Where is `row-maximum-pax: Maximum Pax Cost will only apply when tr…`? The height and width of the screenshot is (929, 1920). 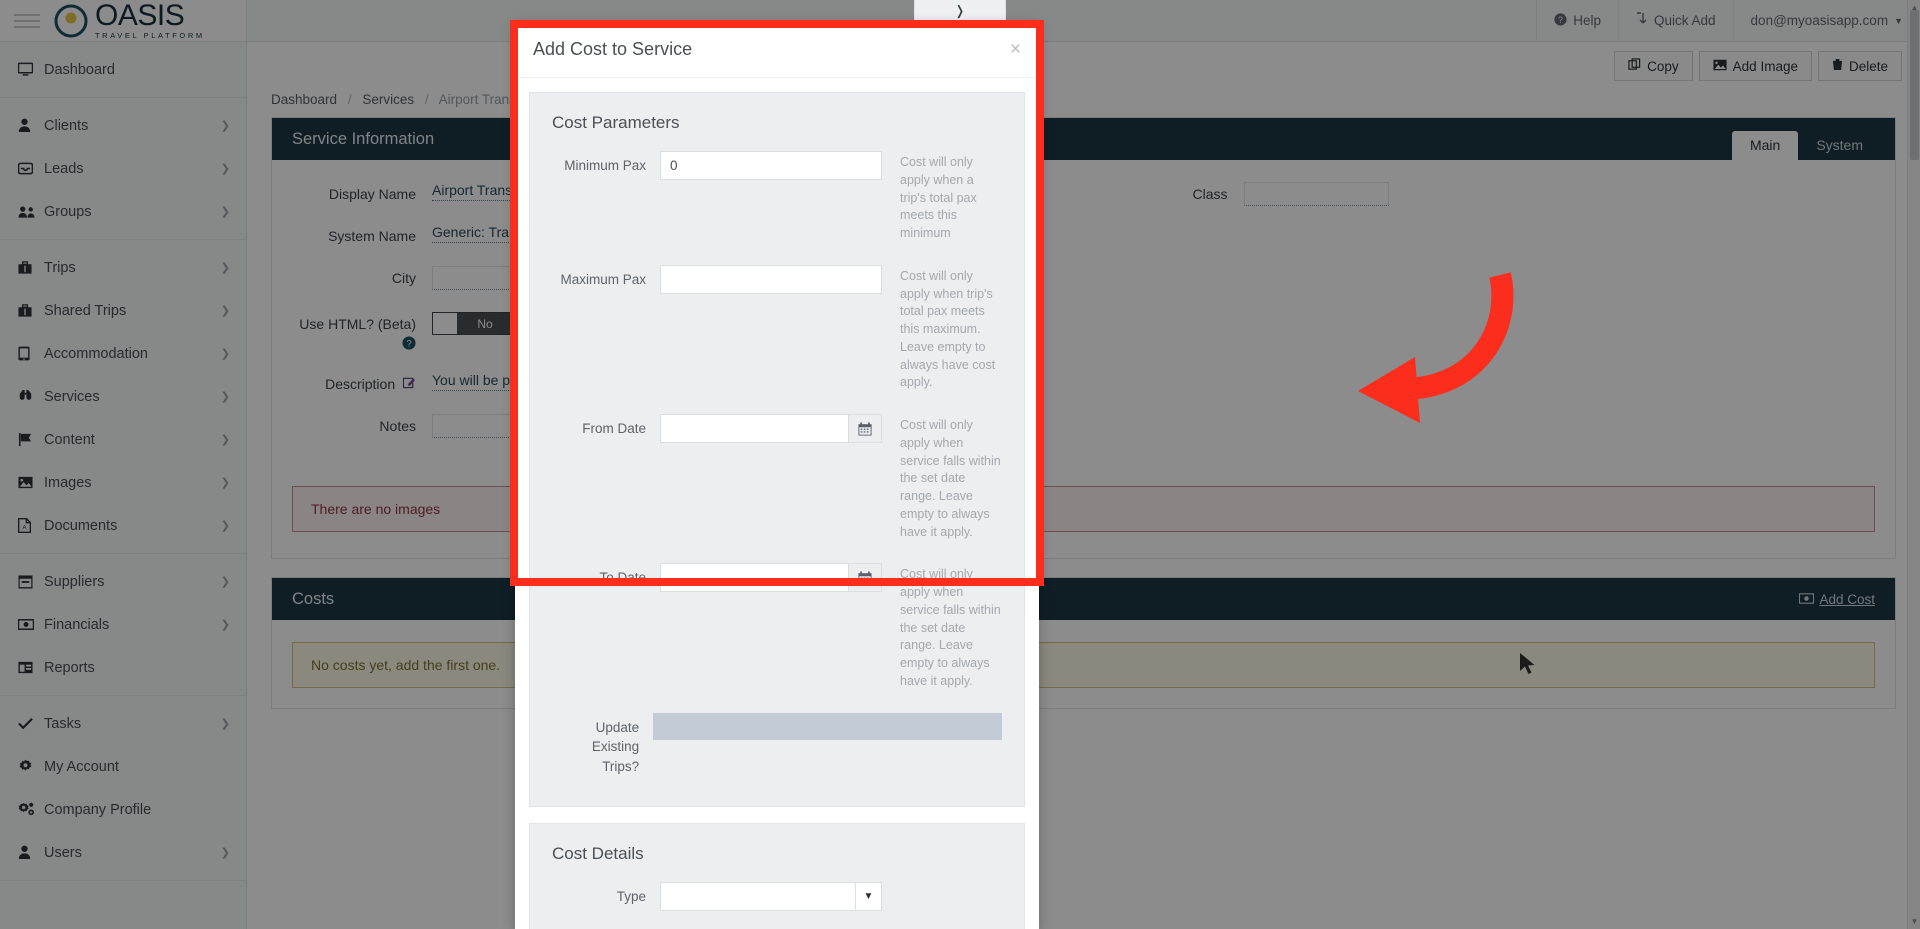
row-maximum-pax: Maximum Pax Cost will only apply when tr… is located at coordinates (777, 328).